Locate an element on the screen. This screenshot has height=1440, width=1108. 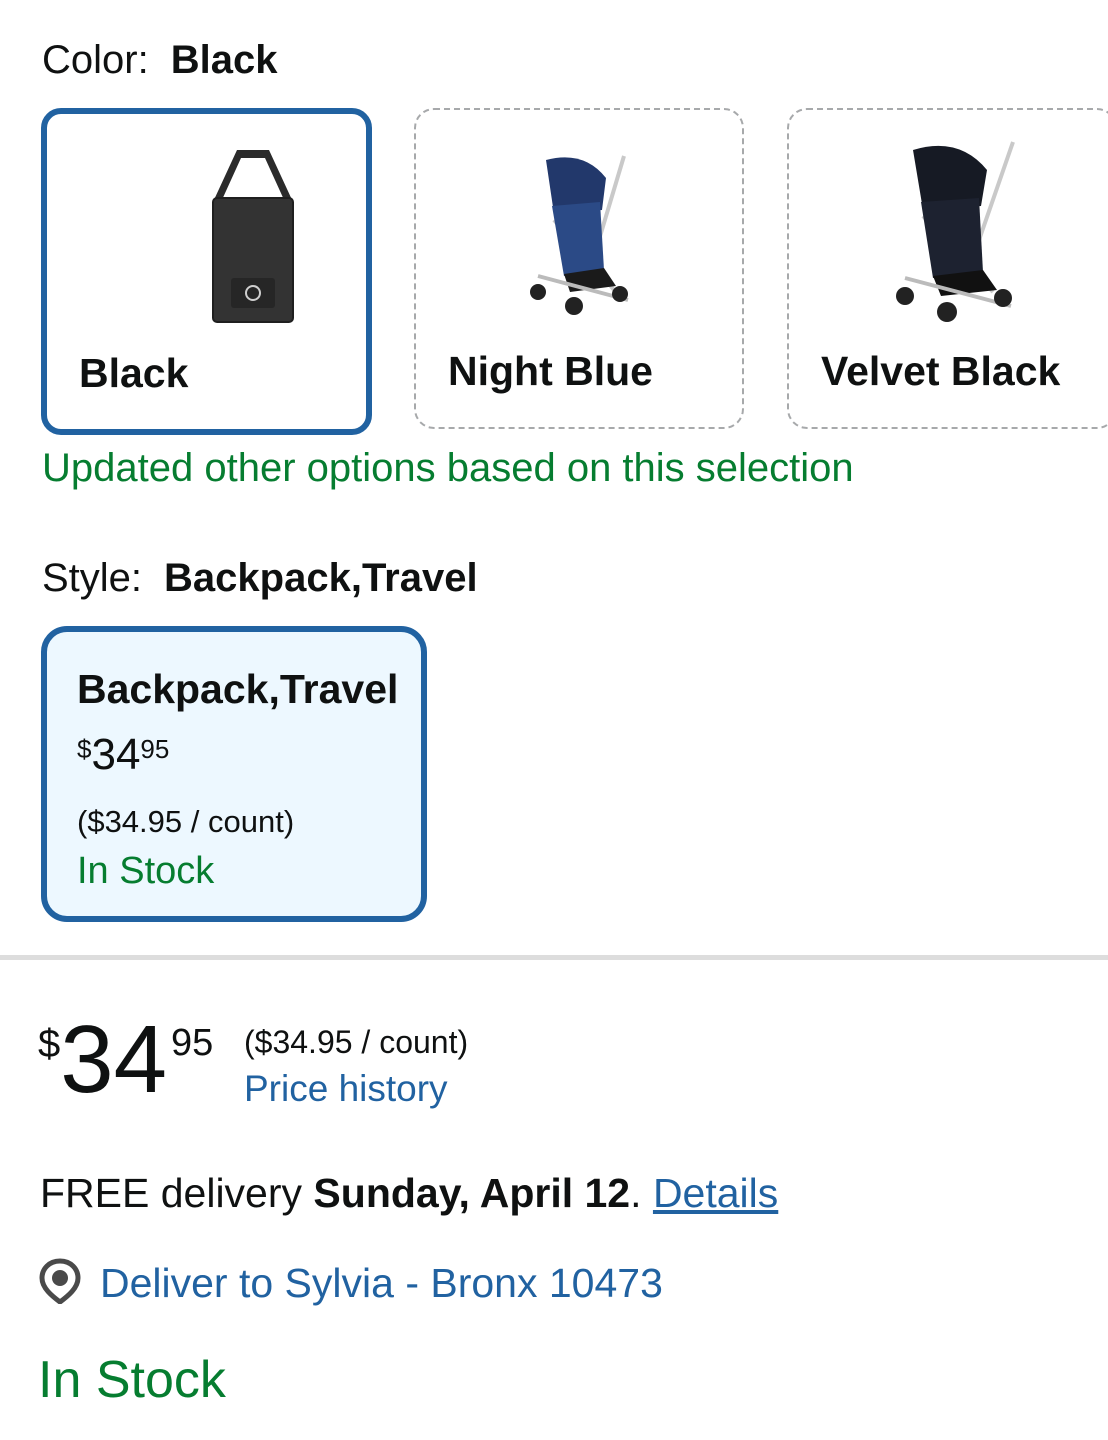
color-option-velvet-black: Velvet Black is located at coordinates (947, 268).